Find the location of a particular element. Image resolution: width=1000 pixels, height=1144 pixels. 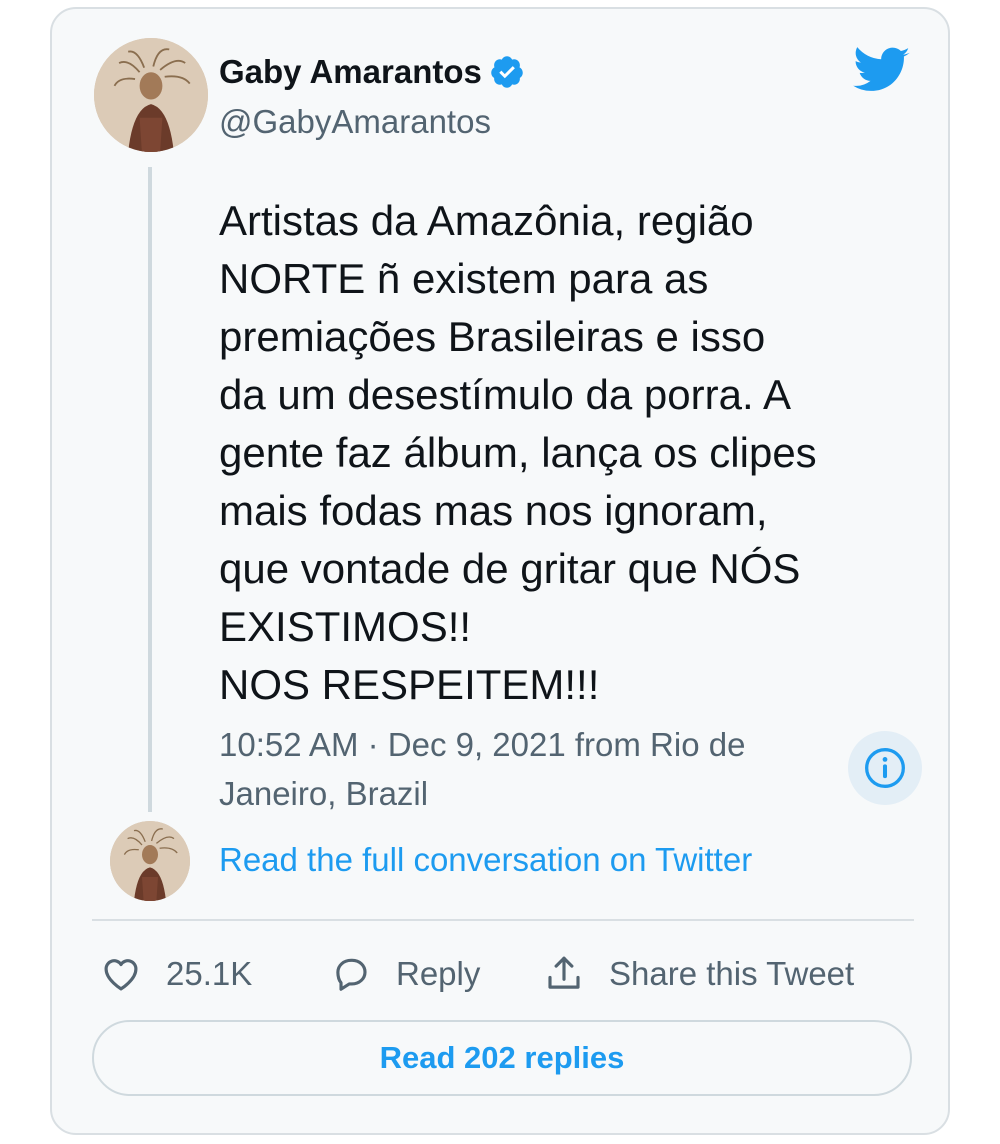

info-button is located at coordinates (885, 768).